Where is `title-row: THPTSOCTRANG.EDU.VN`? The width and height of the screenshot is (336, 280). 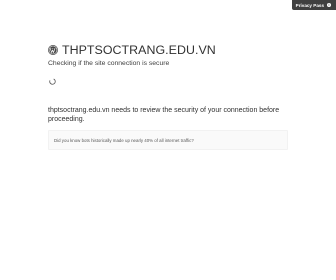
title-row: THPTSOCTRANG.EDU.VN is located at coordinates (174, 50).